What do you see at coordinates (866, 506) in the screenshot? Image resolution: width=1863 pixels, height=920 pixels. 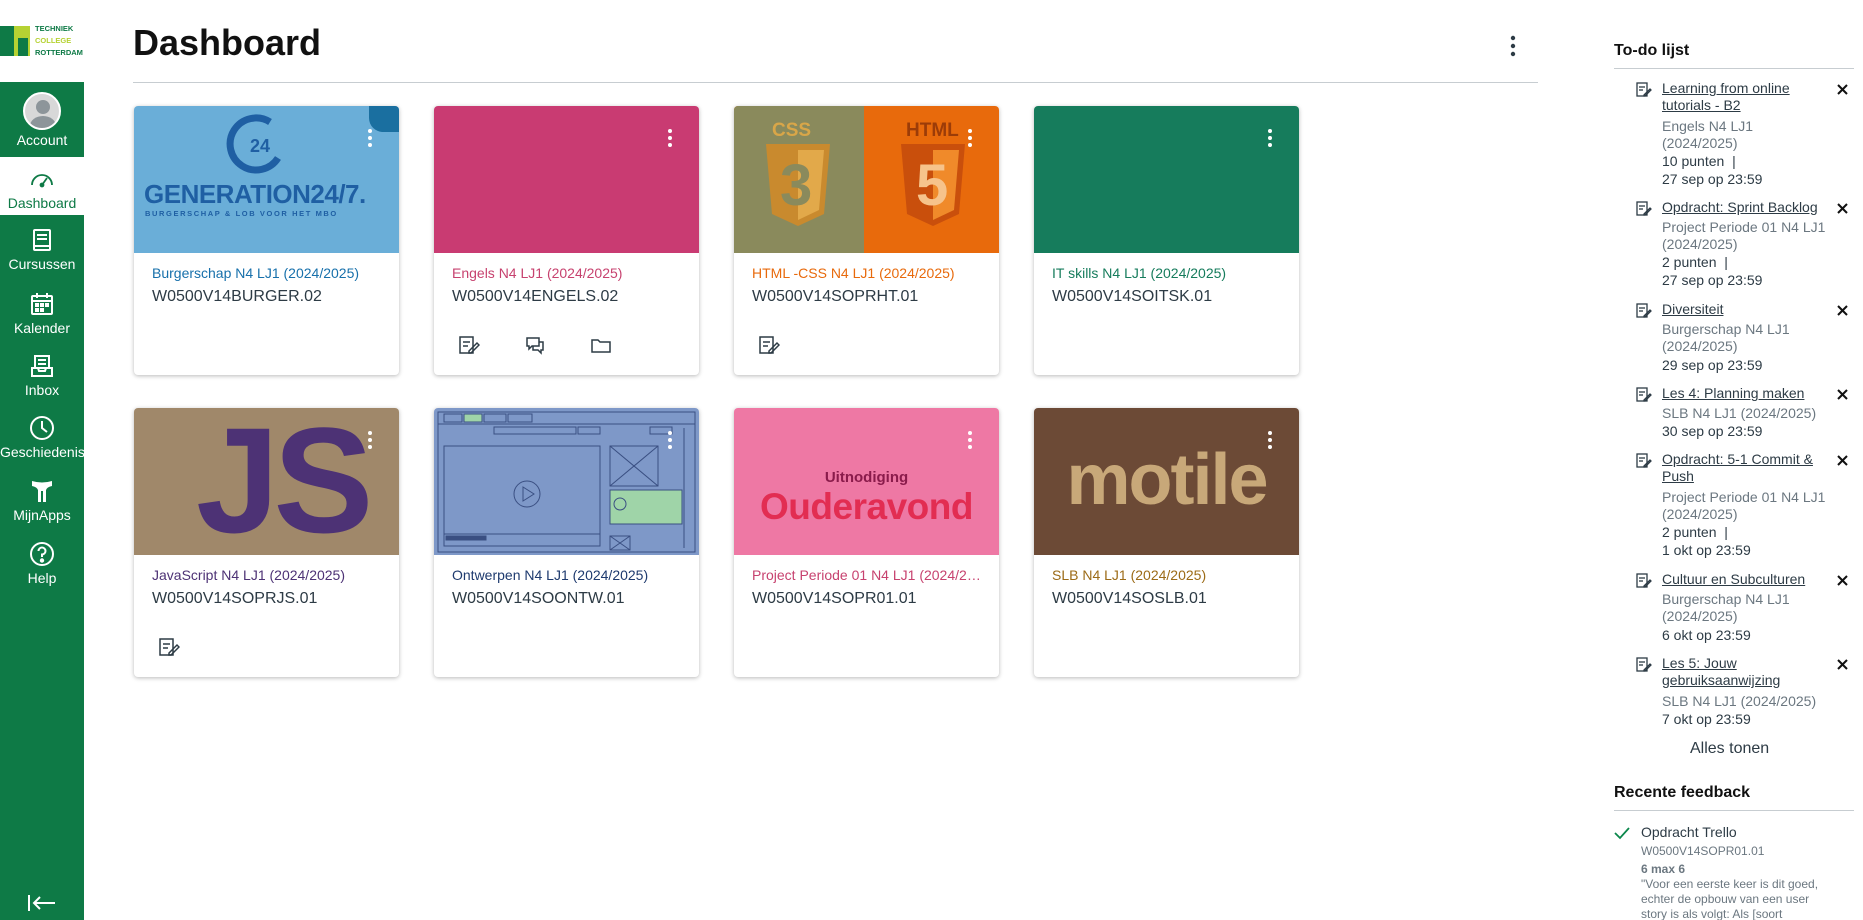 I see `hero-title: Ouderavond` at bounding box center [866, 506].